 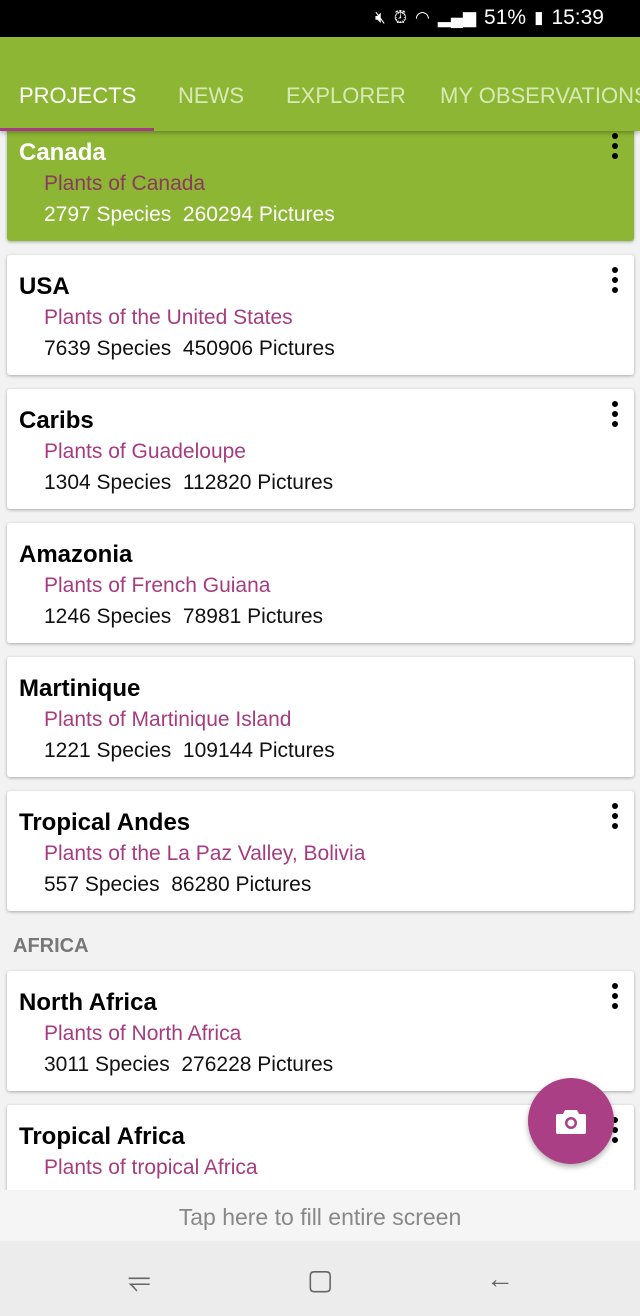 I want to click on navigation-bar: ⥫ ▢ ←, so click(x=320, y=1278).